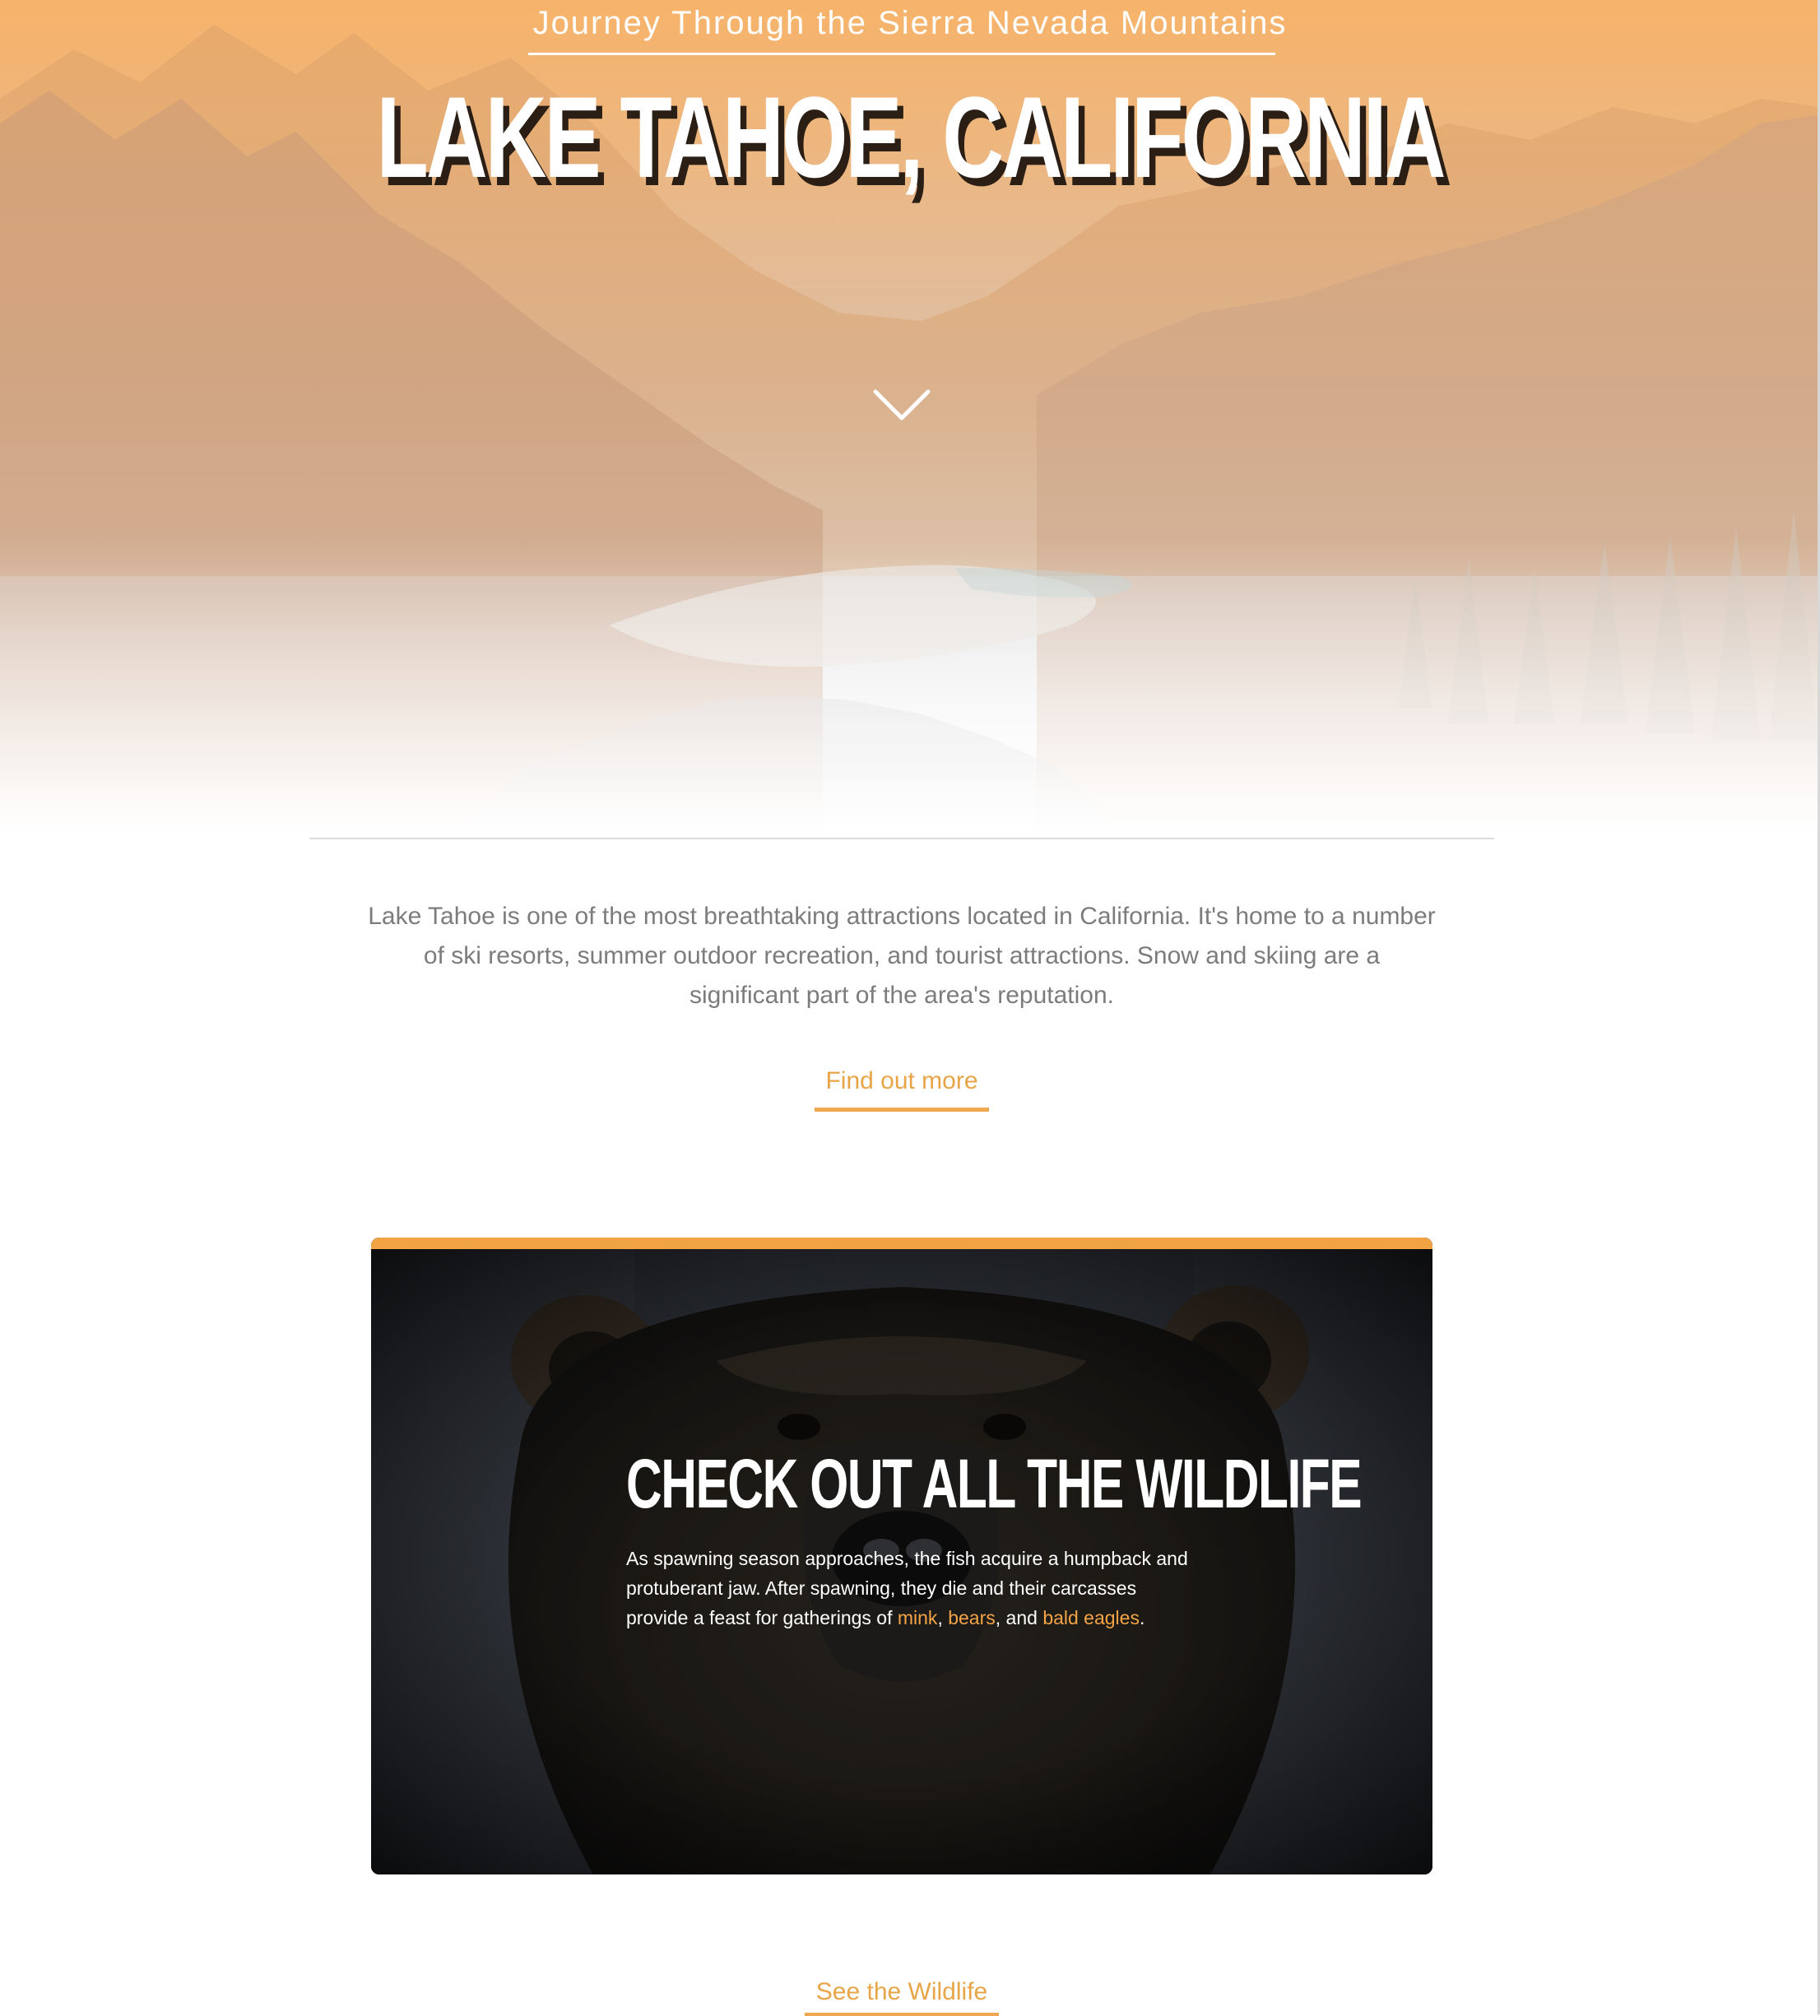 Image resolution: width=1820 pixels, height=2016 pixels. Describe the element at coordinates (1016, 1617) in the screenshot. I see `separator-and: , and` at that location.